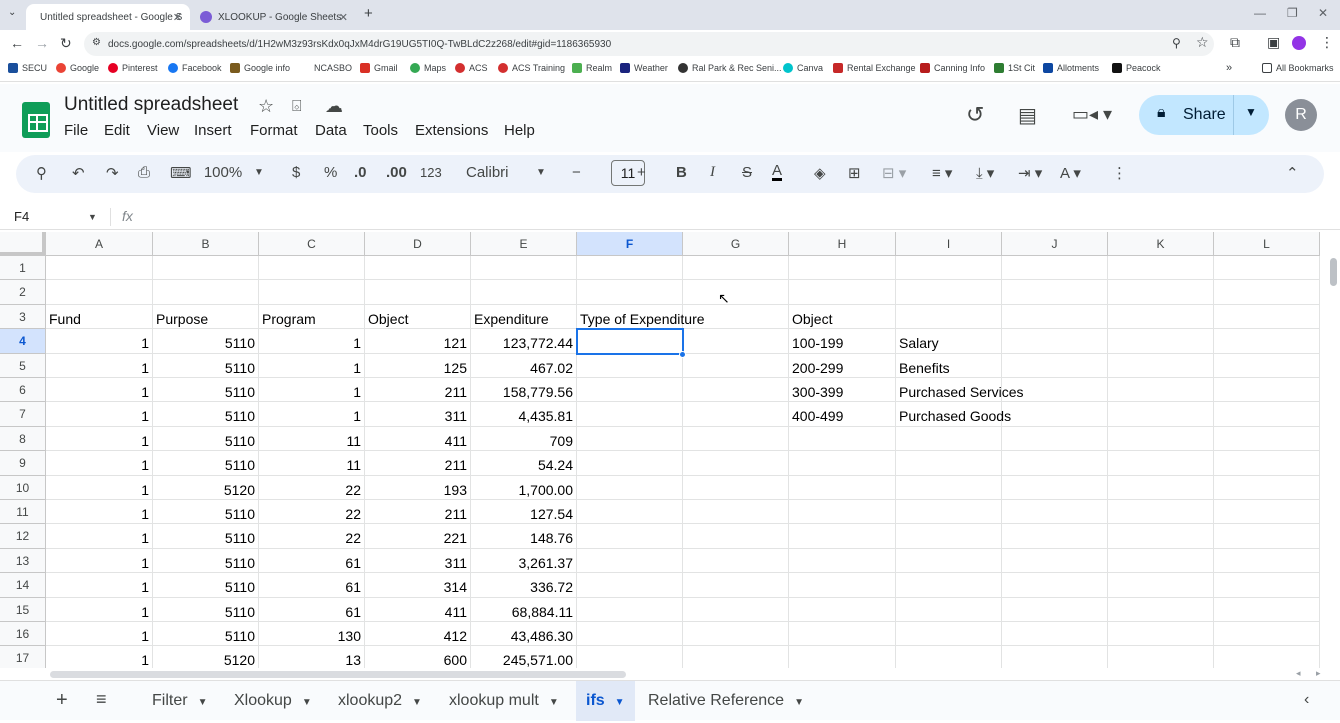 This screenshot has width=1340, height=723. What do you see at coordinates (92, 217) in the screenshot?
I see `name-box-dropdown-icon: ▼` at bounding box center [92, 217].